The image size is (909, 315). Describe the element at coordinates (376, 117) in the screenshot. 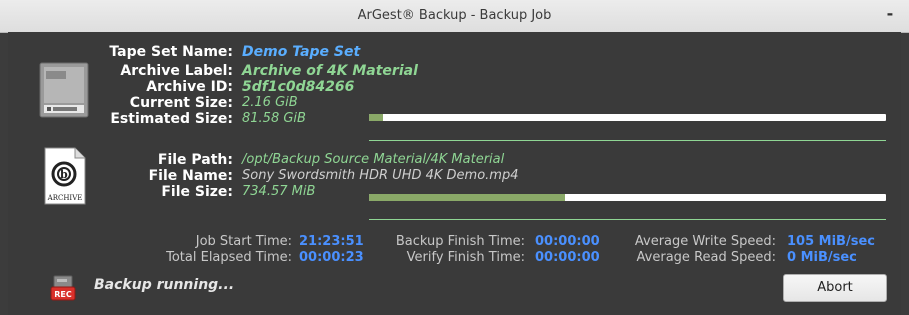

I see `tape-progress-fill` at that location.